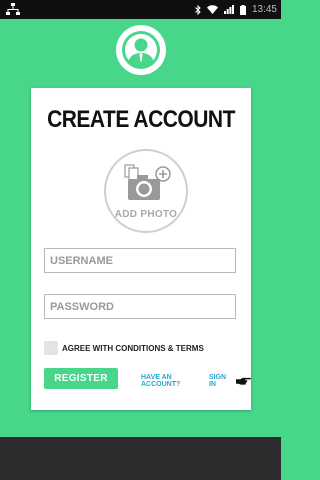 This screenshot has width=320, height=480. Describe the element at coordinates (13, 9) in the screenshot. I see `network-icon` at that location.